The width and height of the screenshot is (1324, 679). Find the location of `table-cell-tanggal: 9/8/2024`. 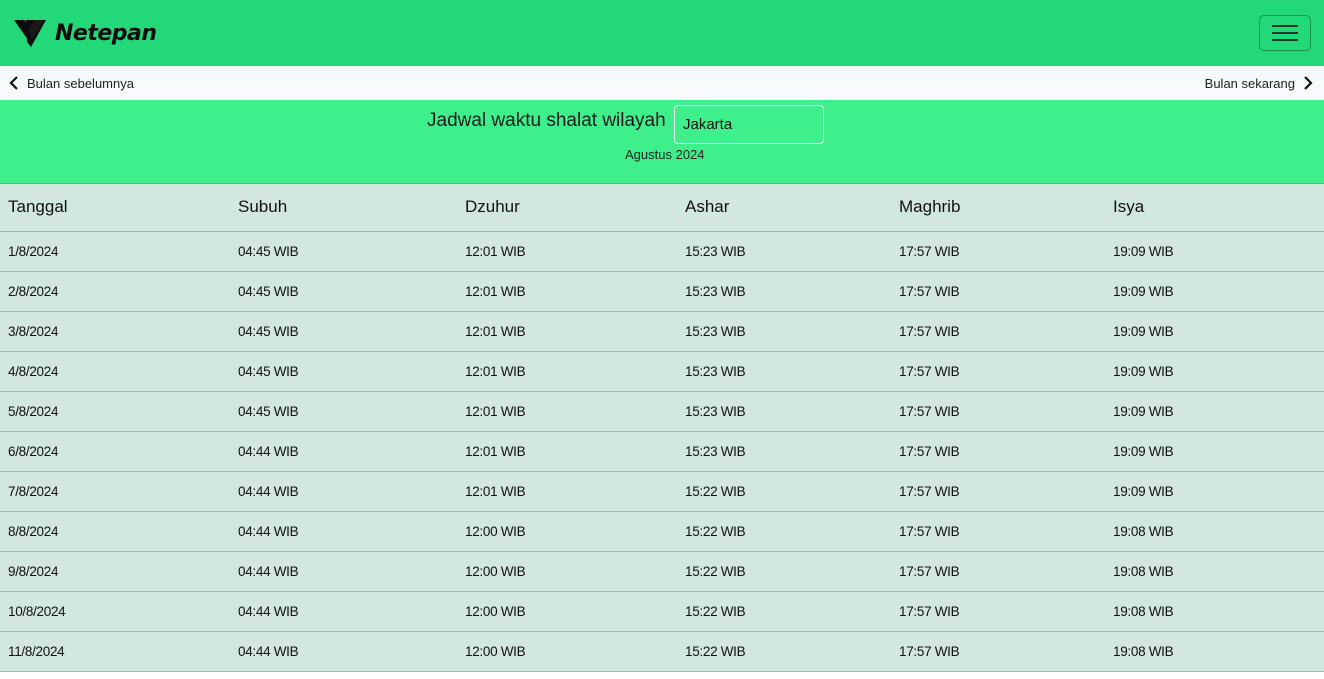

table-cell-tanggal: 9/8/2024 is located at coordinates (115, 571).